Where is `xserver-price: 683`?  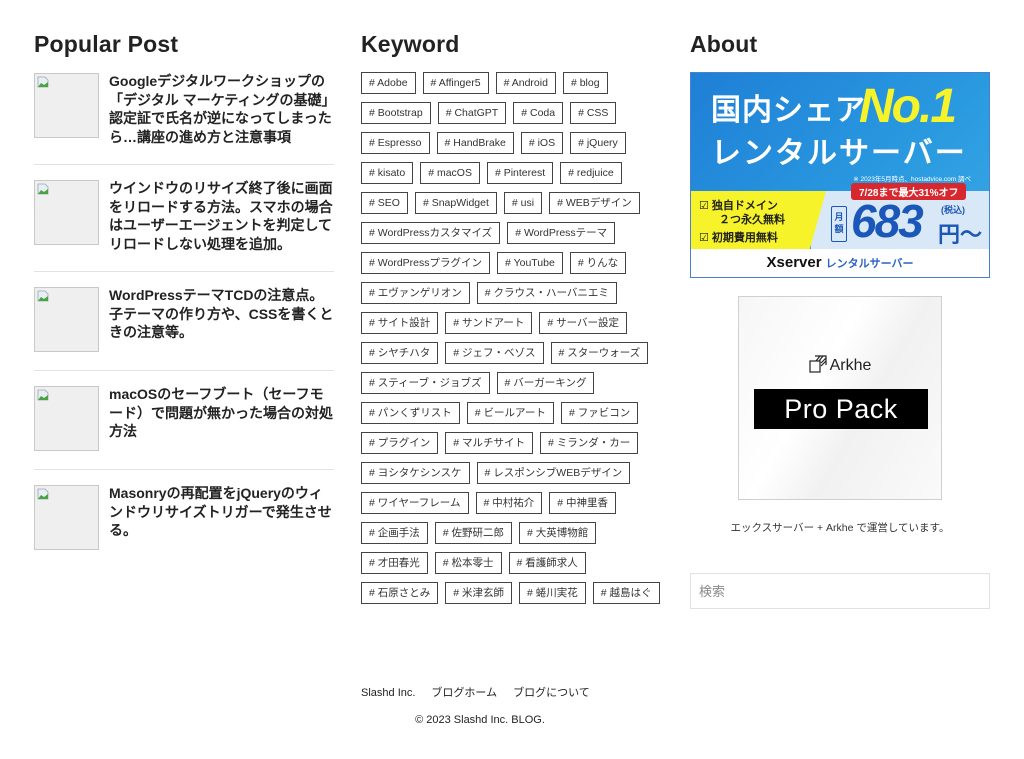 xserver-price: 683 is located at coordinates (887, 221).